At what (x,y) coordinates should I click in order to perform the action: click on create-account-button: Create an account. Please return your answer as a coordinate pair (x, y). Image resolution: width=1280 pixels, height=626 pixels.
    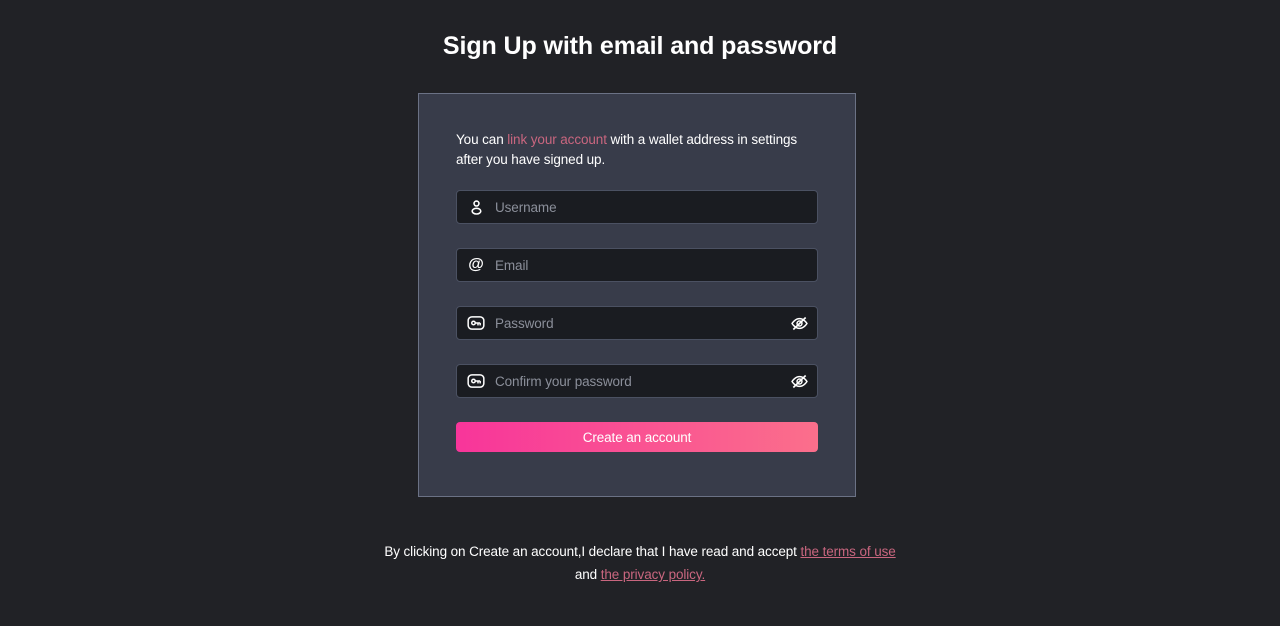
    Looking at the image, I should click on (637, 437).